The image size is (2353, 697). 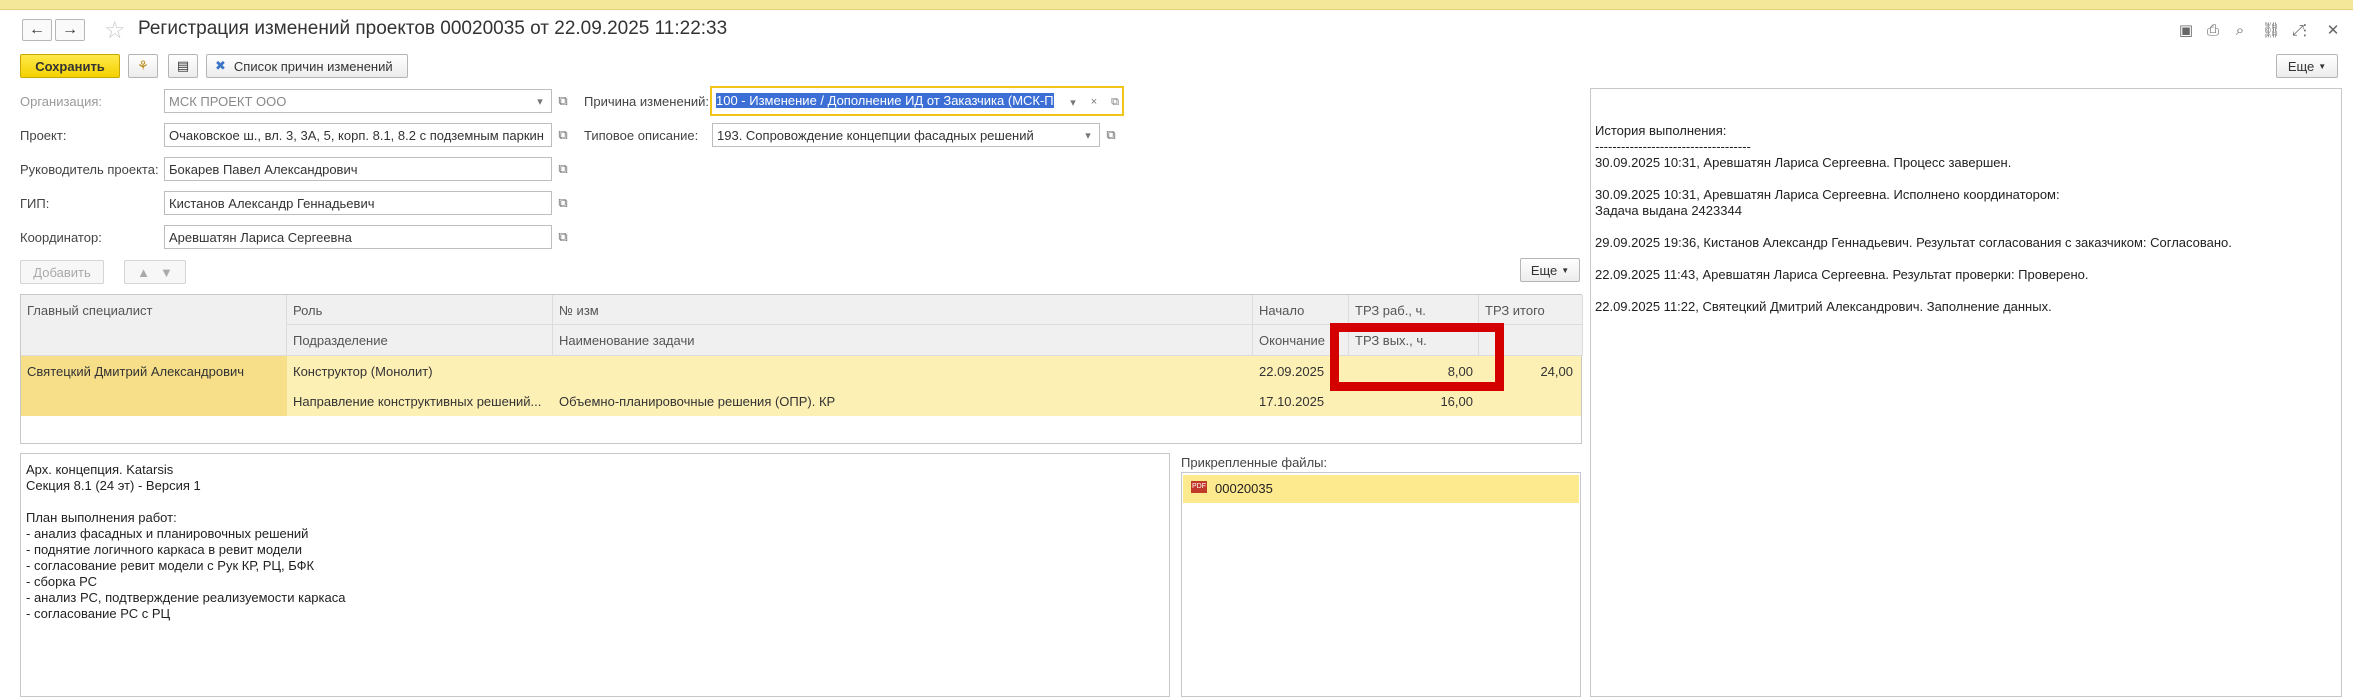 I want to click on col-header-trz-total: ТРЗ итого, so click(x=1531, y=310).